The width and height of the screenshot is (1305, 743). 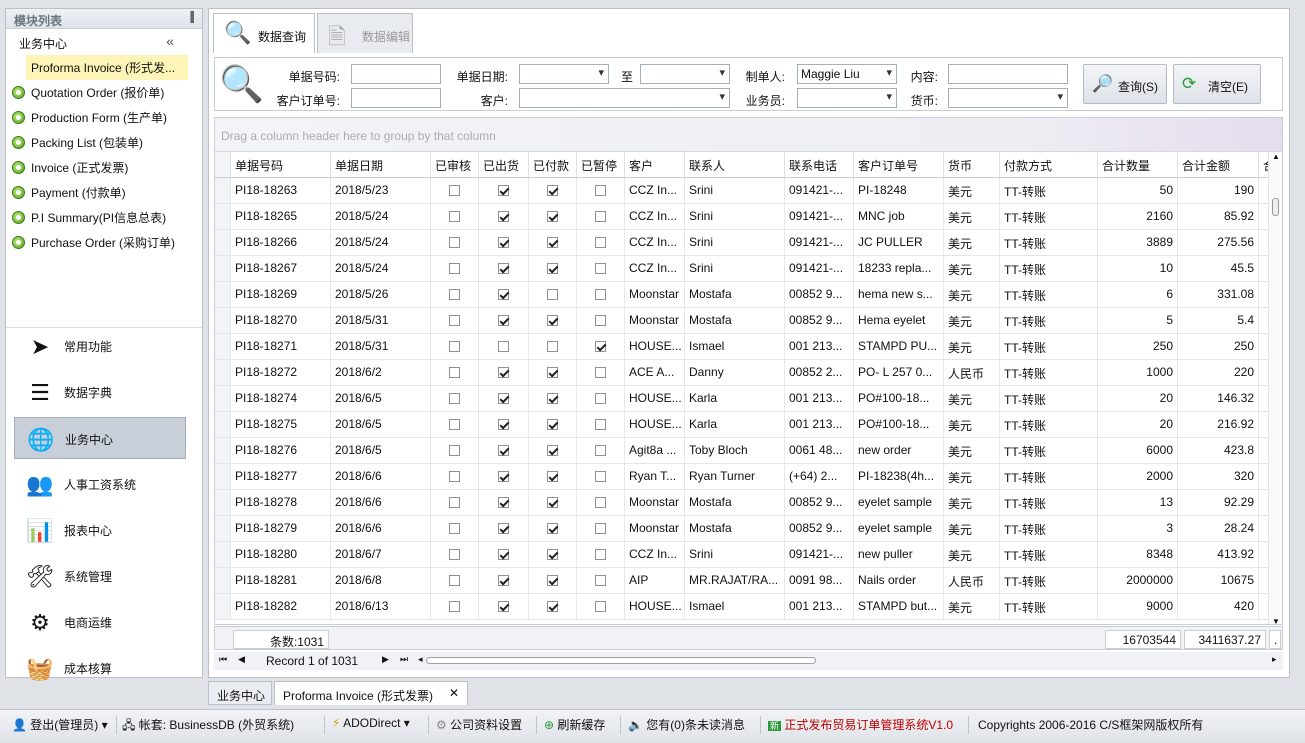 I want to click on messages-button: 🔈 您有(0)条未读消息, so click(x=686, y=724).